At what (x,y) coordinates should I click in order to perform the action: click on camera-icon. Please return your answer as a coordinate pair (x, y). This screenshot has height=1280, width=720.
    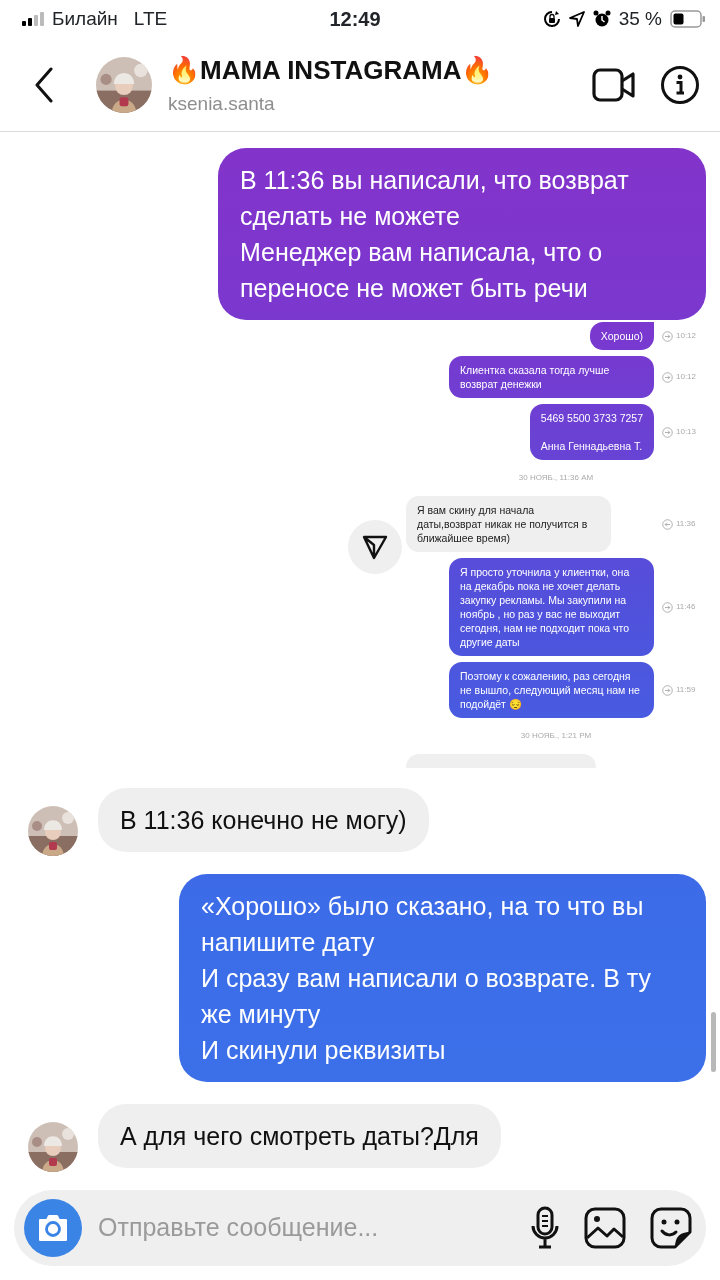
    Looking at the image, I should click on (53, 1228).